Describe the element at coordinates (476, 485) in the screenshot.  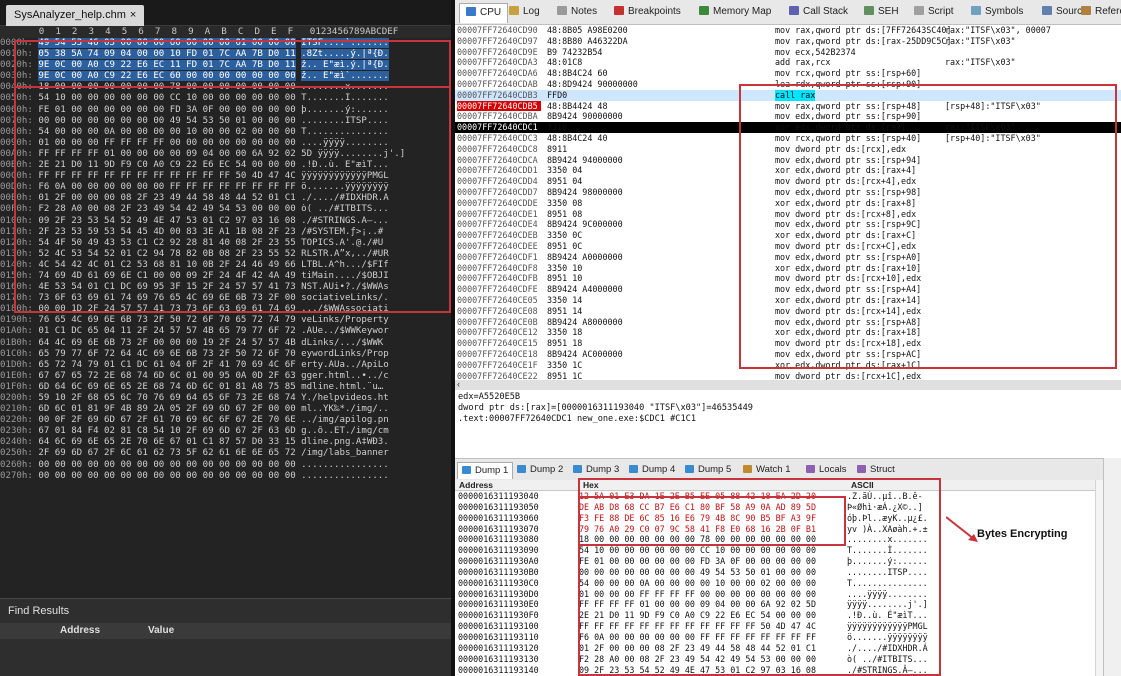
I see `dump-col-address: Address` at that location.